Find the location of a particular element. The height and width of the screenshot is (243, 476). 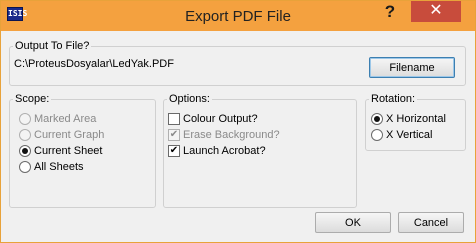

option-label: Colour Output? is located at coordinates (220, 119).